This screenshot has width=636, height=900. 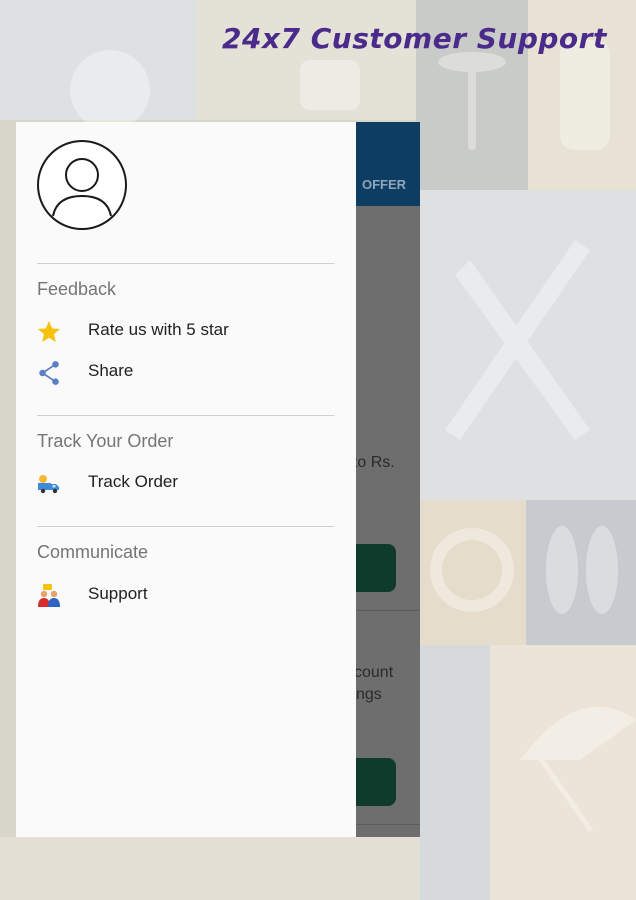 What do you see at coordinates (49, 595) in the screenshot?
I see `support-people-icon` at bounding box center [49, 595].